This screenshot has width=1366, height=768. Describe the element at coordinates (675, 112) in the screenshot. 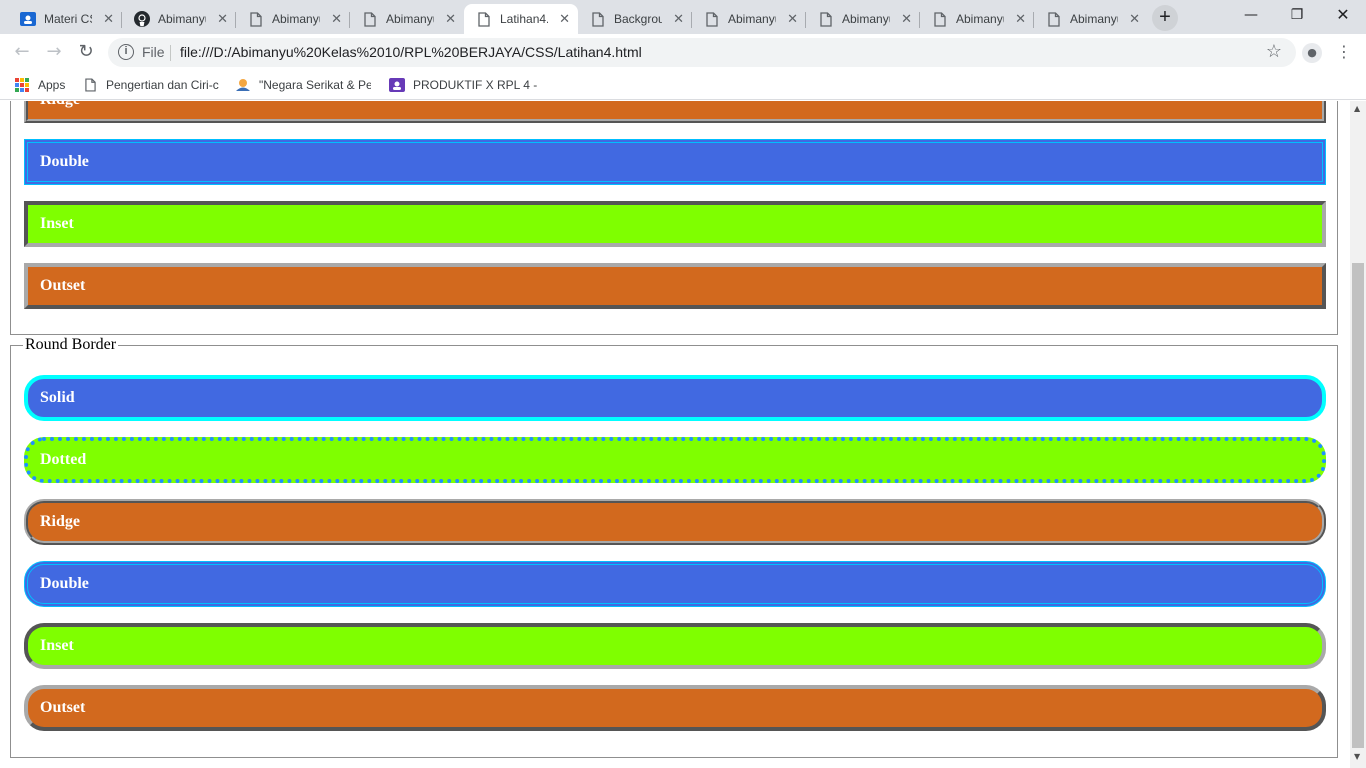

I see `box-ridge: Ridge` at that location.